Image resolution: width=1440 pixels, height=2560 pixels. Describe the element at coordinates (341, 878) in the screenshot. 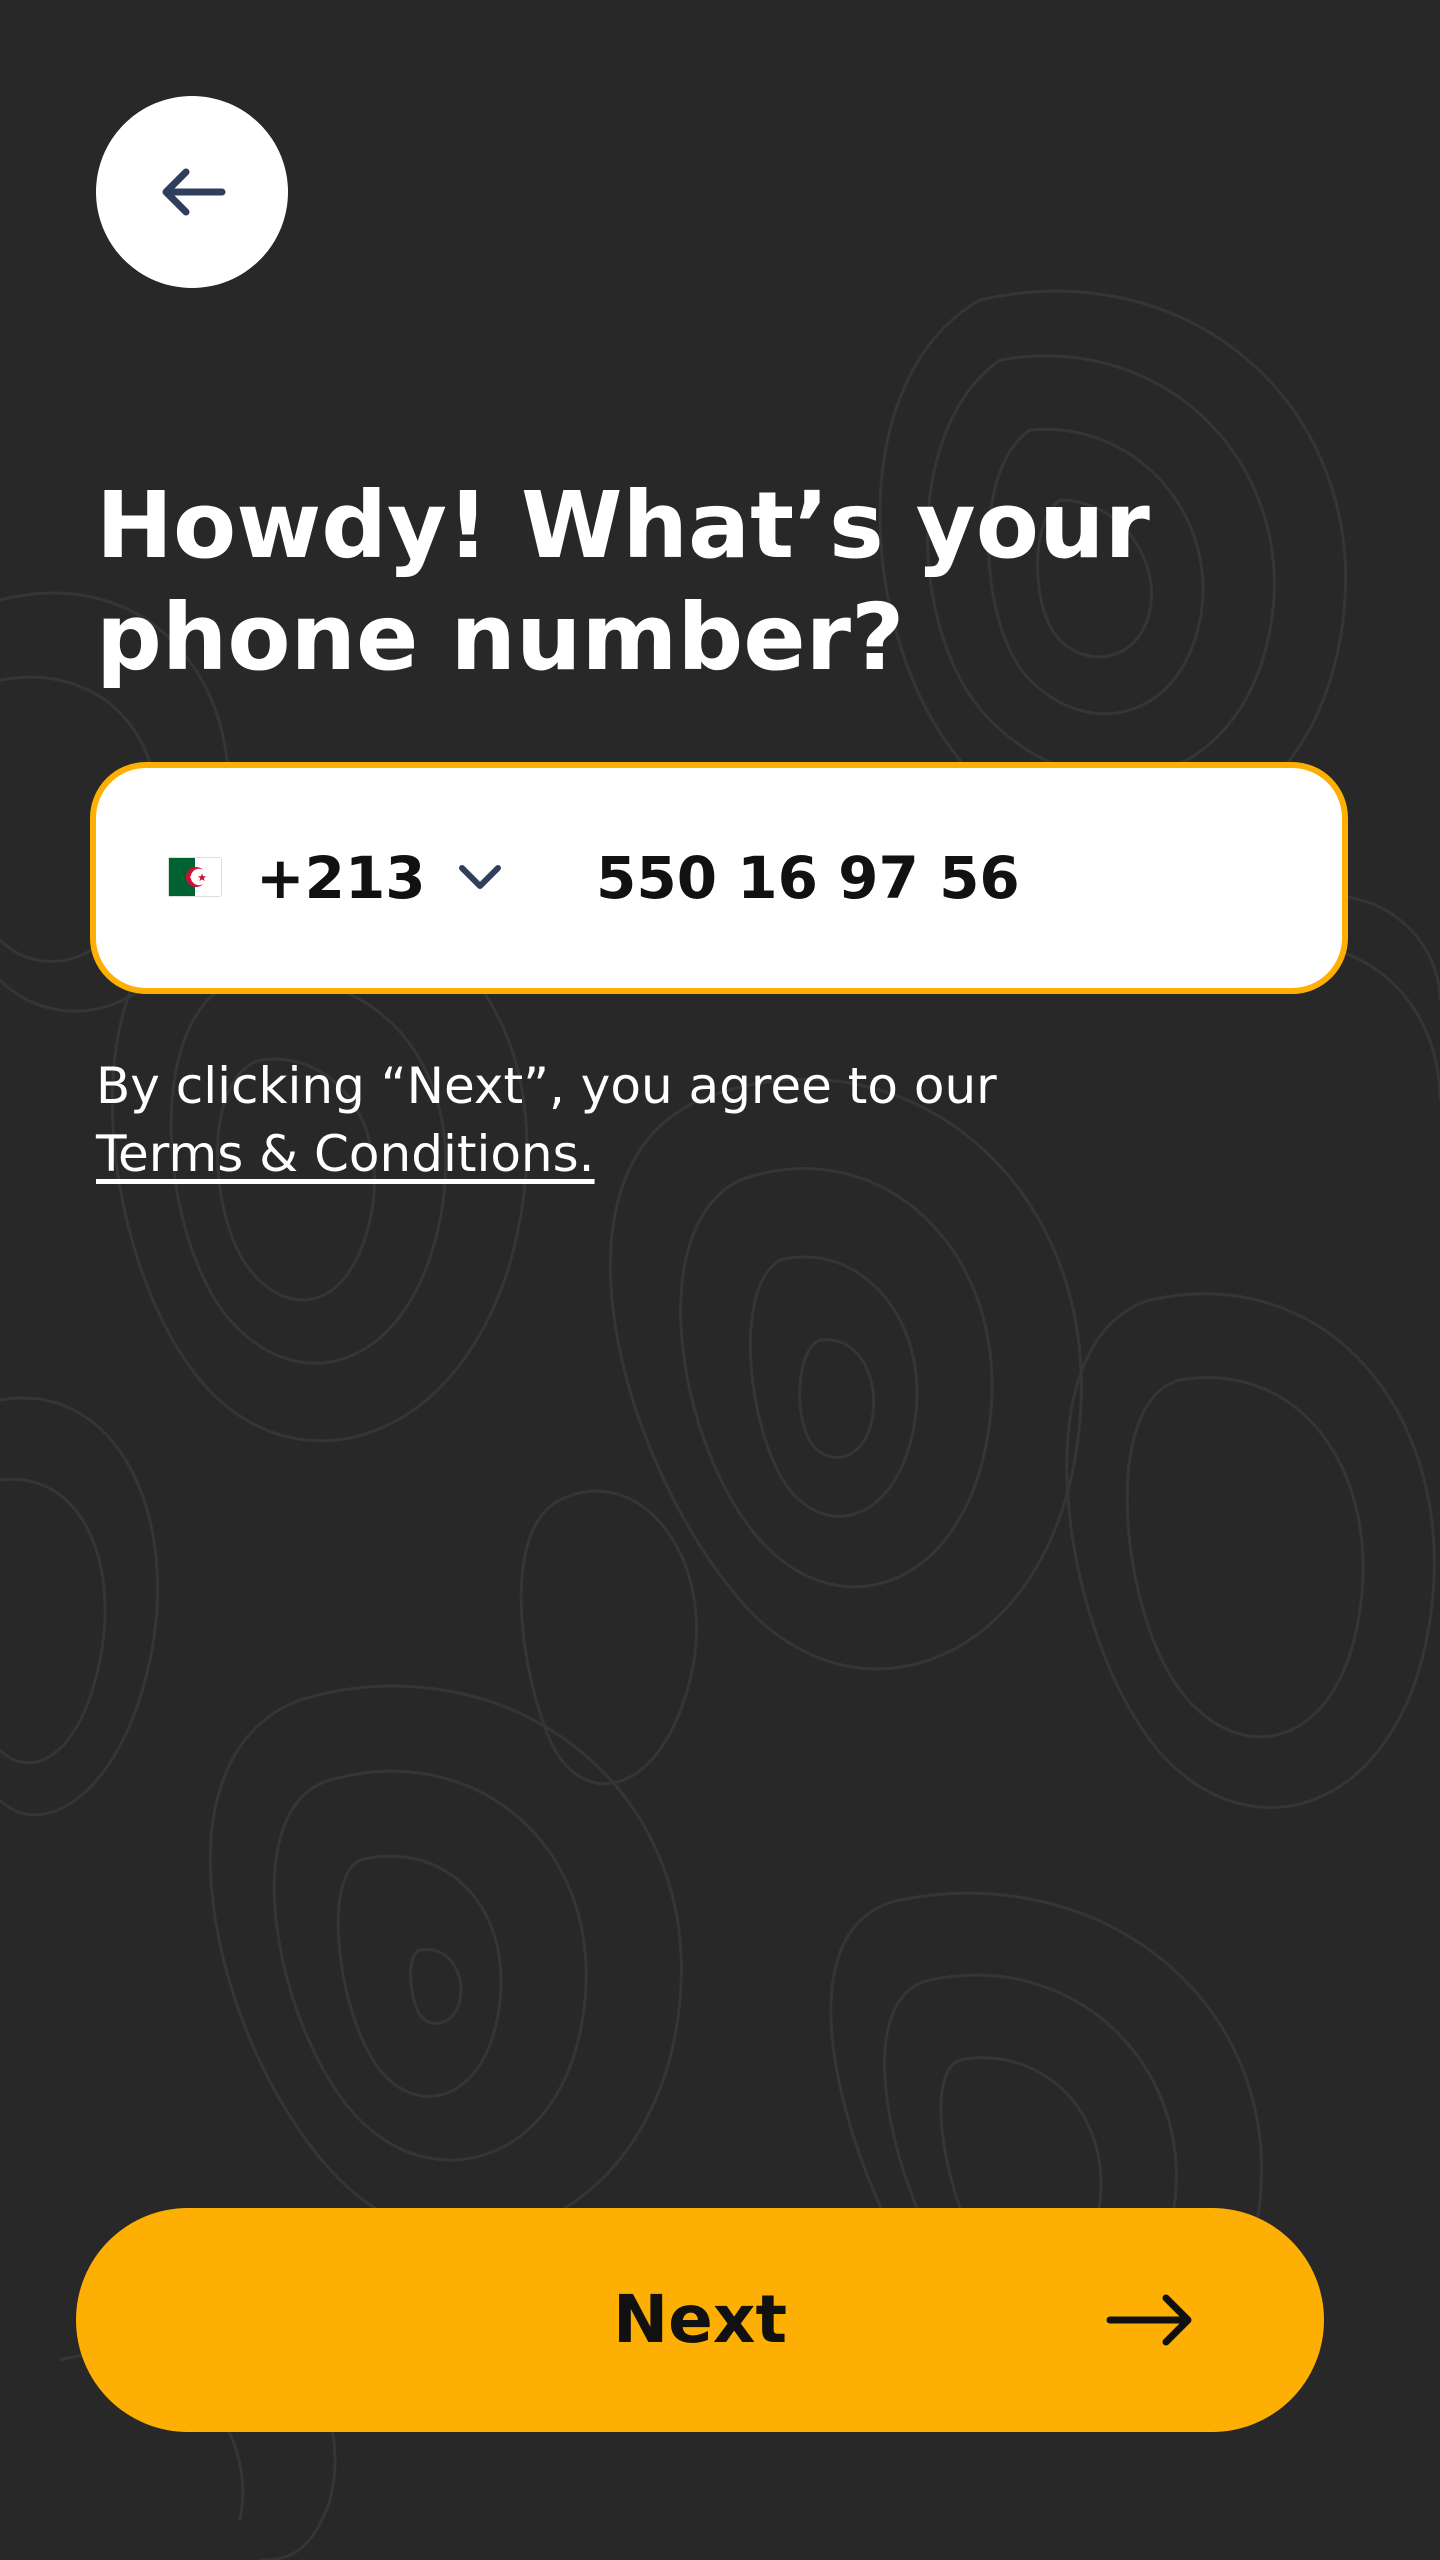

I see `country-code: +213` at that location.